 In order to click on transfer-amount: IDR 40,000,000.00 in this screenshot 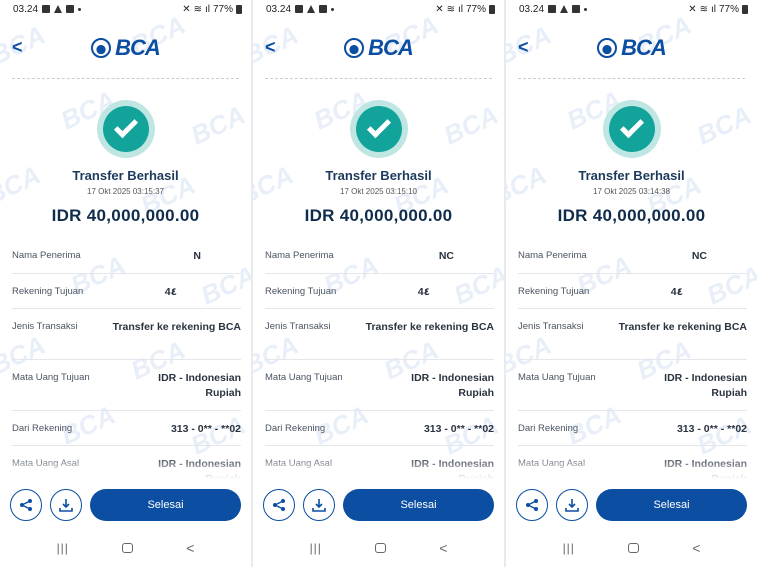, I will do `click(631, 215)`.